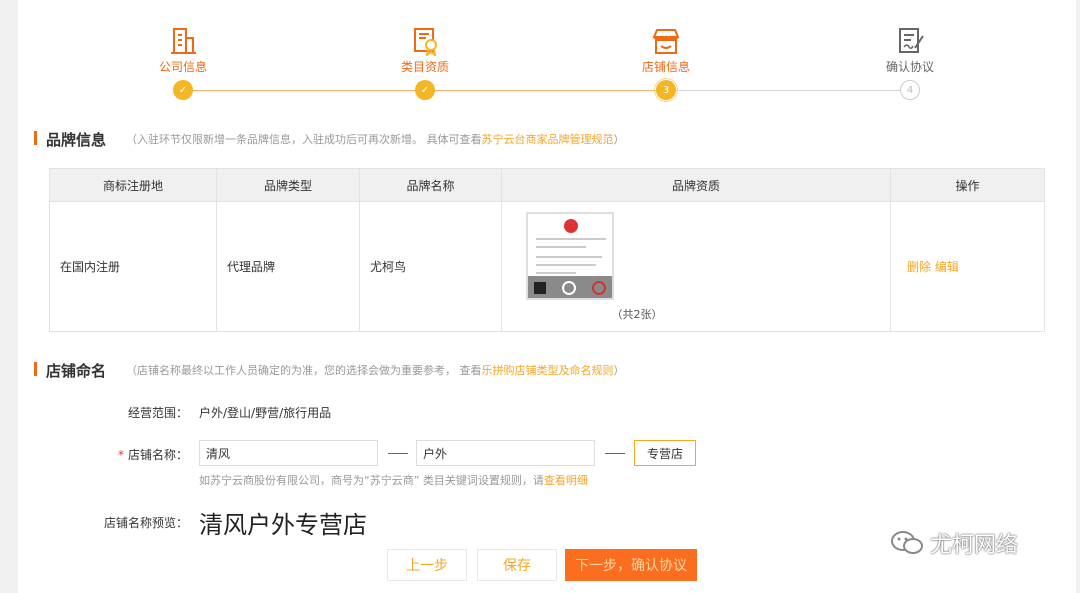 This screenshot has height=593, width=1080. Describe the element at coordinates (288, 453) in the screenshot. I see `store-name-prefix-input` at that location.